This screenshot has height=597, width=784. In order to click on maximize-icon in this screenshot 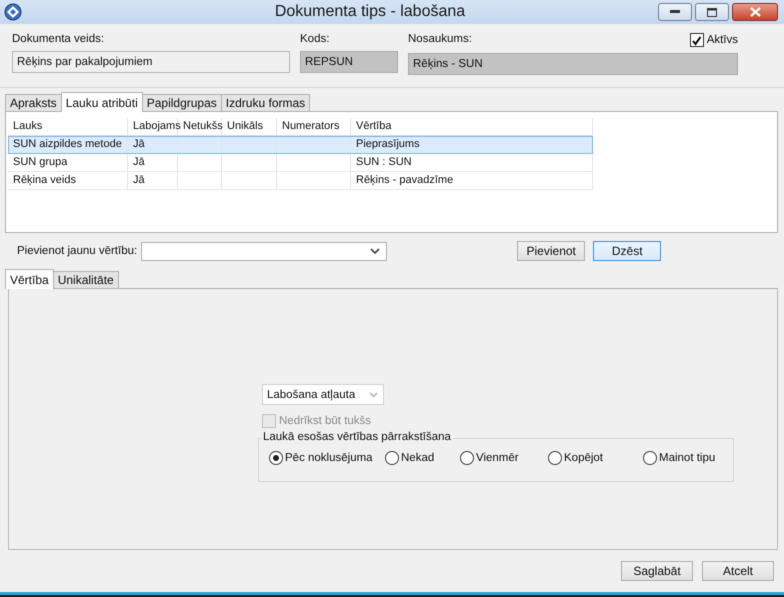, I will do `click(712, 12)`.